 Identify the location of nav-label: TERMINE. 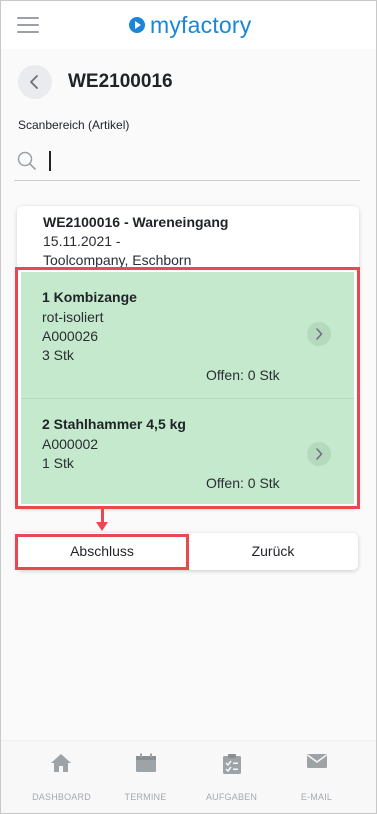
(145, 797).